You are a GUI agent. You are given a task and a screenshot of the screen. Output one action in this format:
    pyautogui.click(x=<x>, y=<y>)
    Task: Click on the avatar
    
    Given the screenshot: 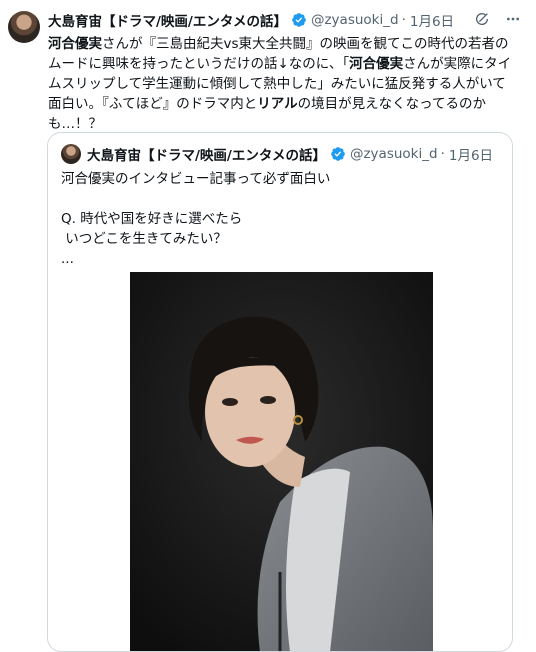 What is the action you would take?
    pyautogui.click(x=24, y=27)
    